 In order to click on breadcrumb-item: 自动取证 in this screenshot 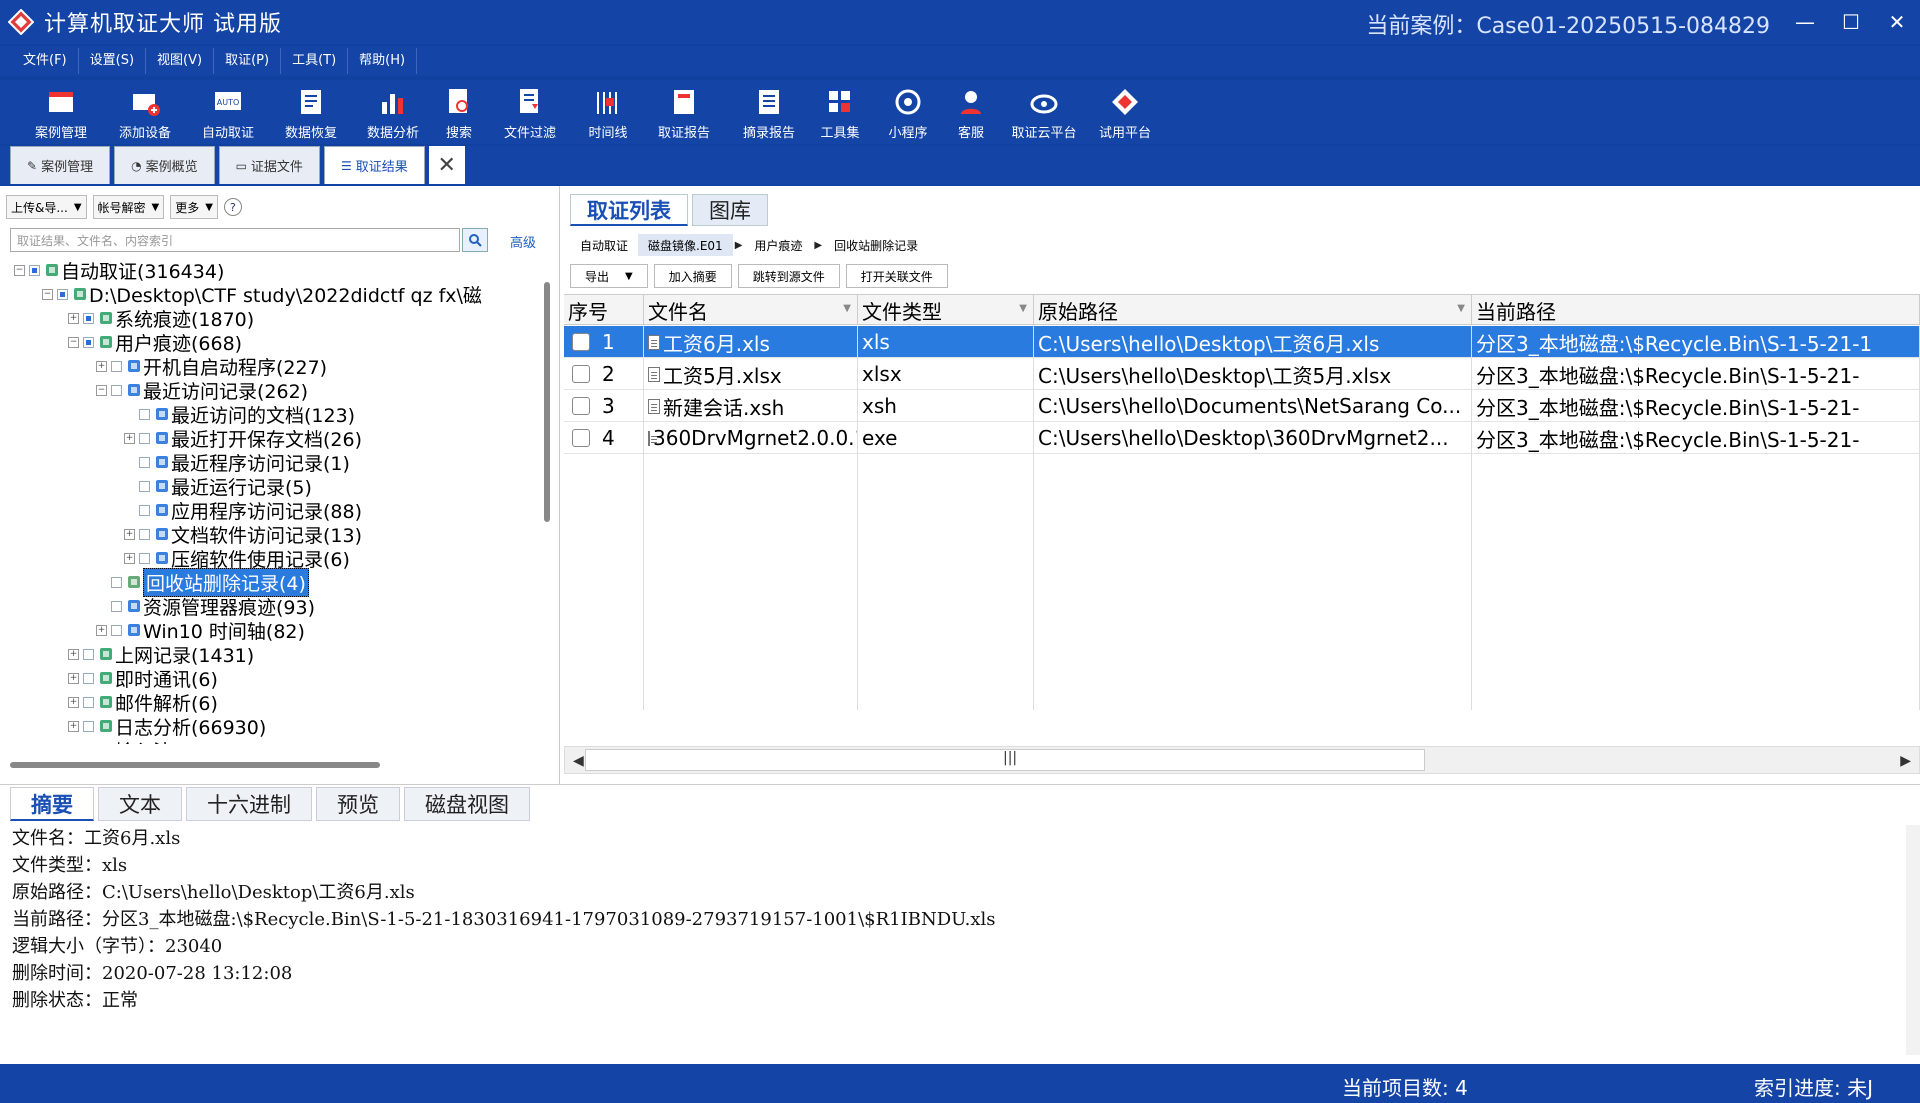, I will do `click(604, 245)`.